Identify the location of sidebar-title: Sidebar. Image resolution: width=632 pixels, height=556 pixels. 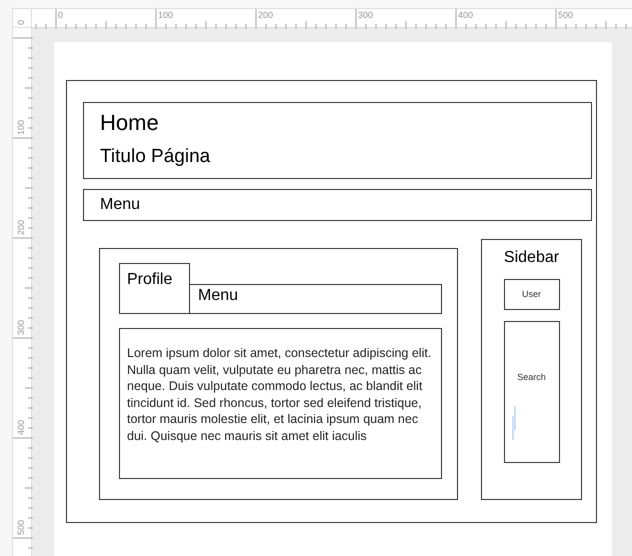
(532, 258).